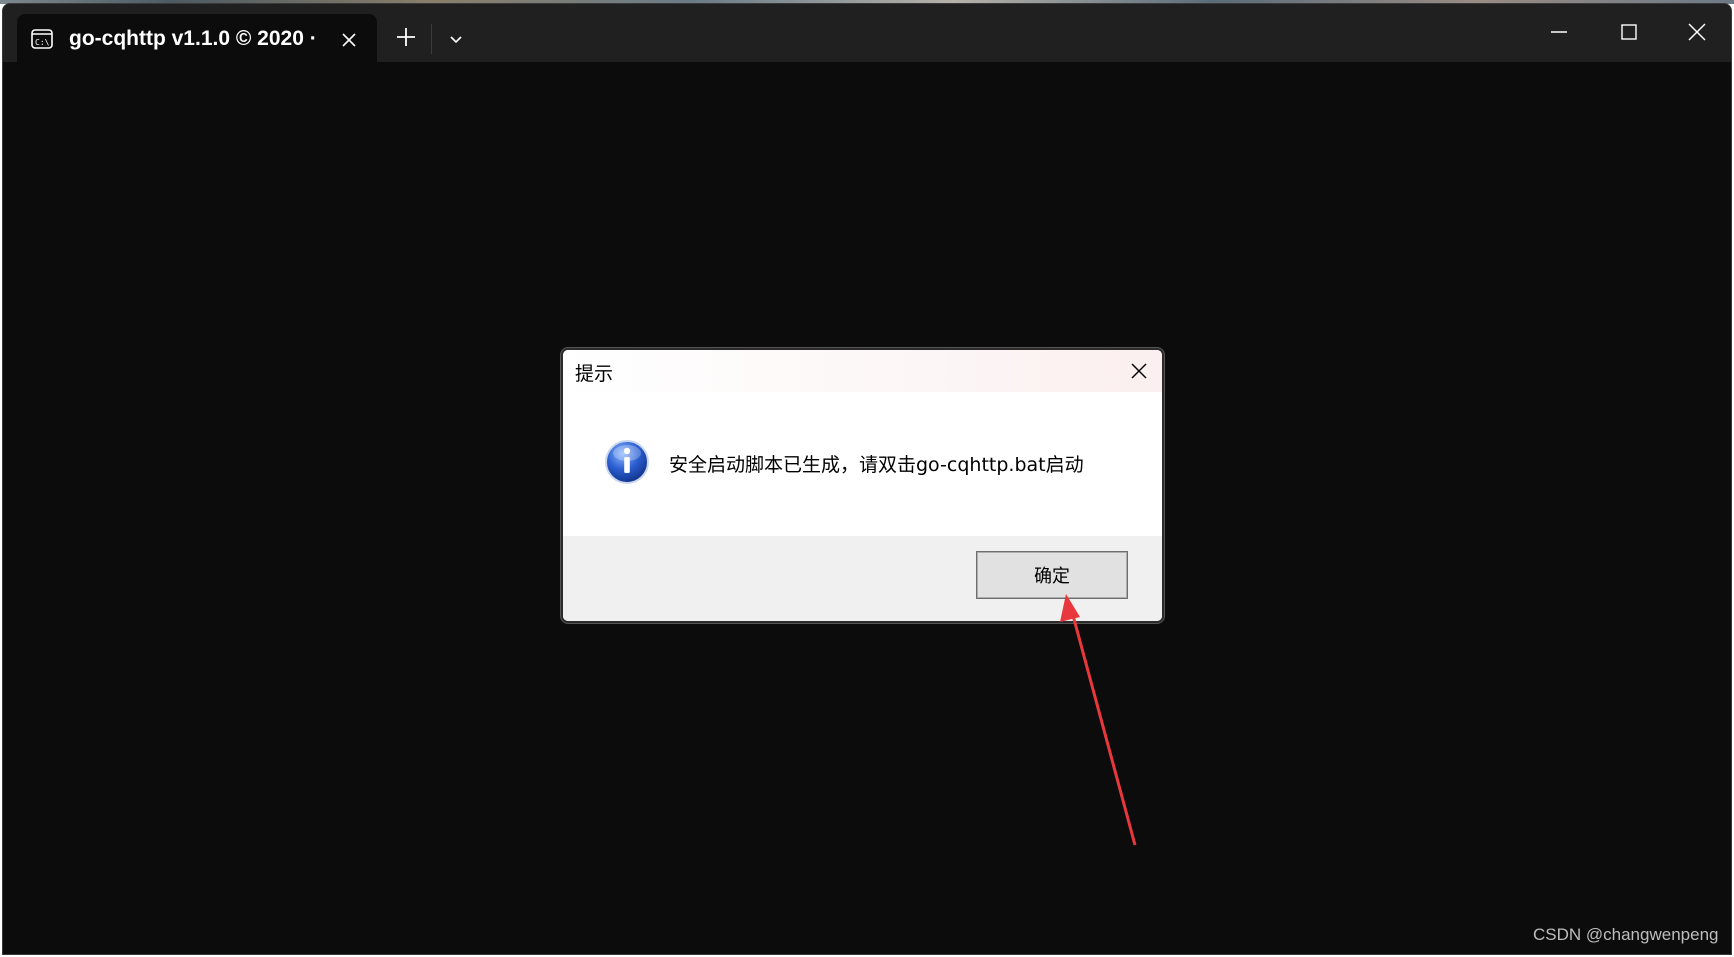 The width and height of the screenshot is (1734, 957). I want to click on terminal-tab: C:\ go-cqhttp v1.1.0 © 2020 ·, so click(197, 38).